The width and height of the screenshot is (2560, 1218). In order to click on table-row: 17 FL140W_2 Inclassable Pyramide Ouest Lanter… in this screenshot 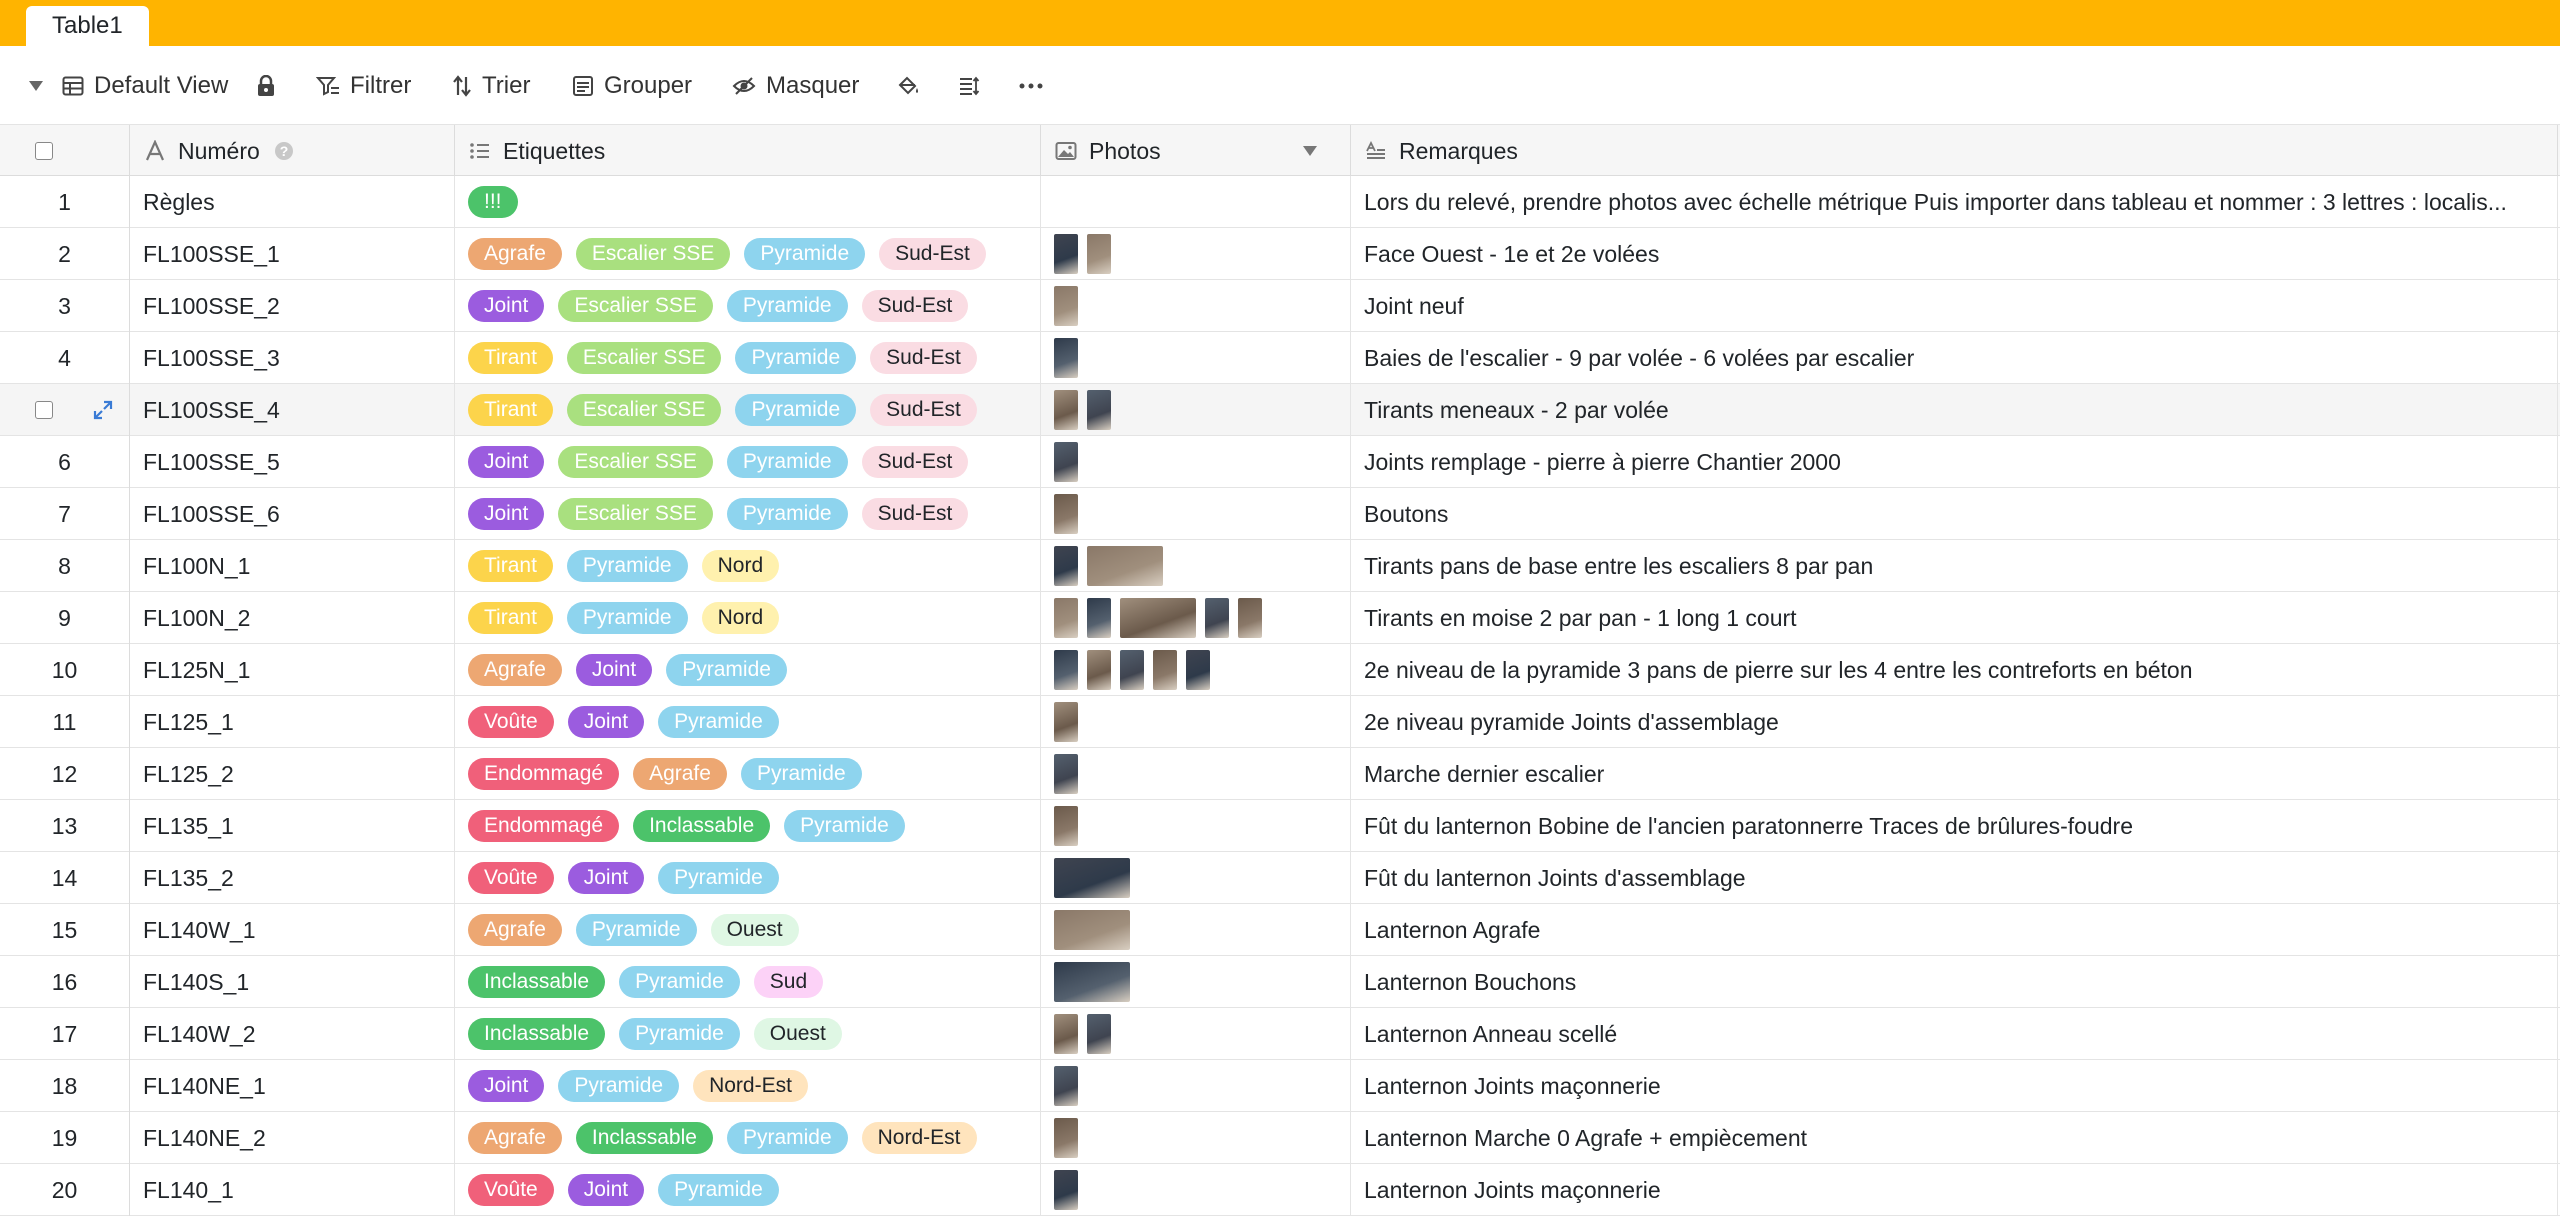, I will do `click(1280, 1034)`.